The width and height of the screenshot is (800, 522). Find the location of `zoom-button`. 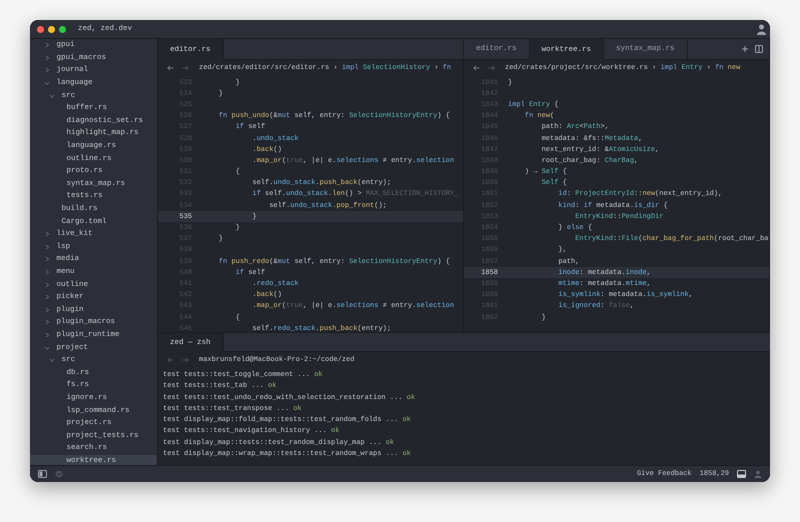

zoom-button is located at coordinates (62, 29).